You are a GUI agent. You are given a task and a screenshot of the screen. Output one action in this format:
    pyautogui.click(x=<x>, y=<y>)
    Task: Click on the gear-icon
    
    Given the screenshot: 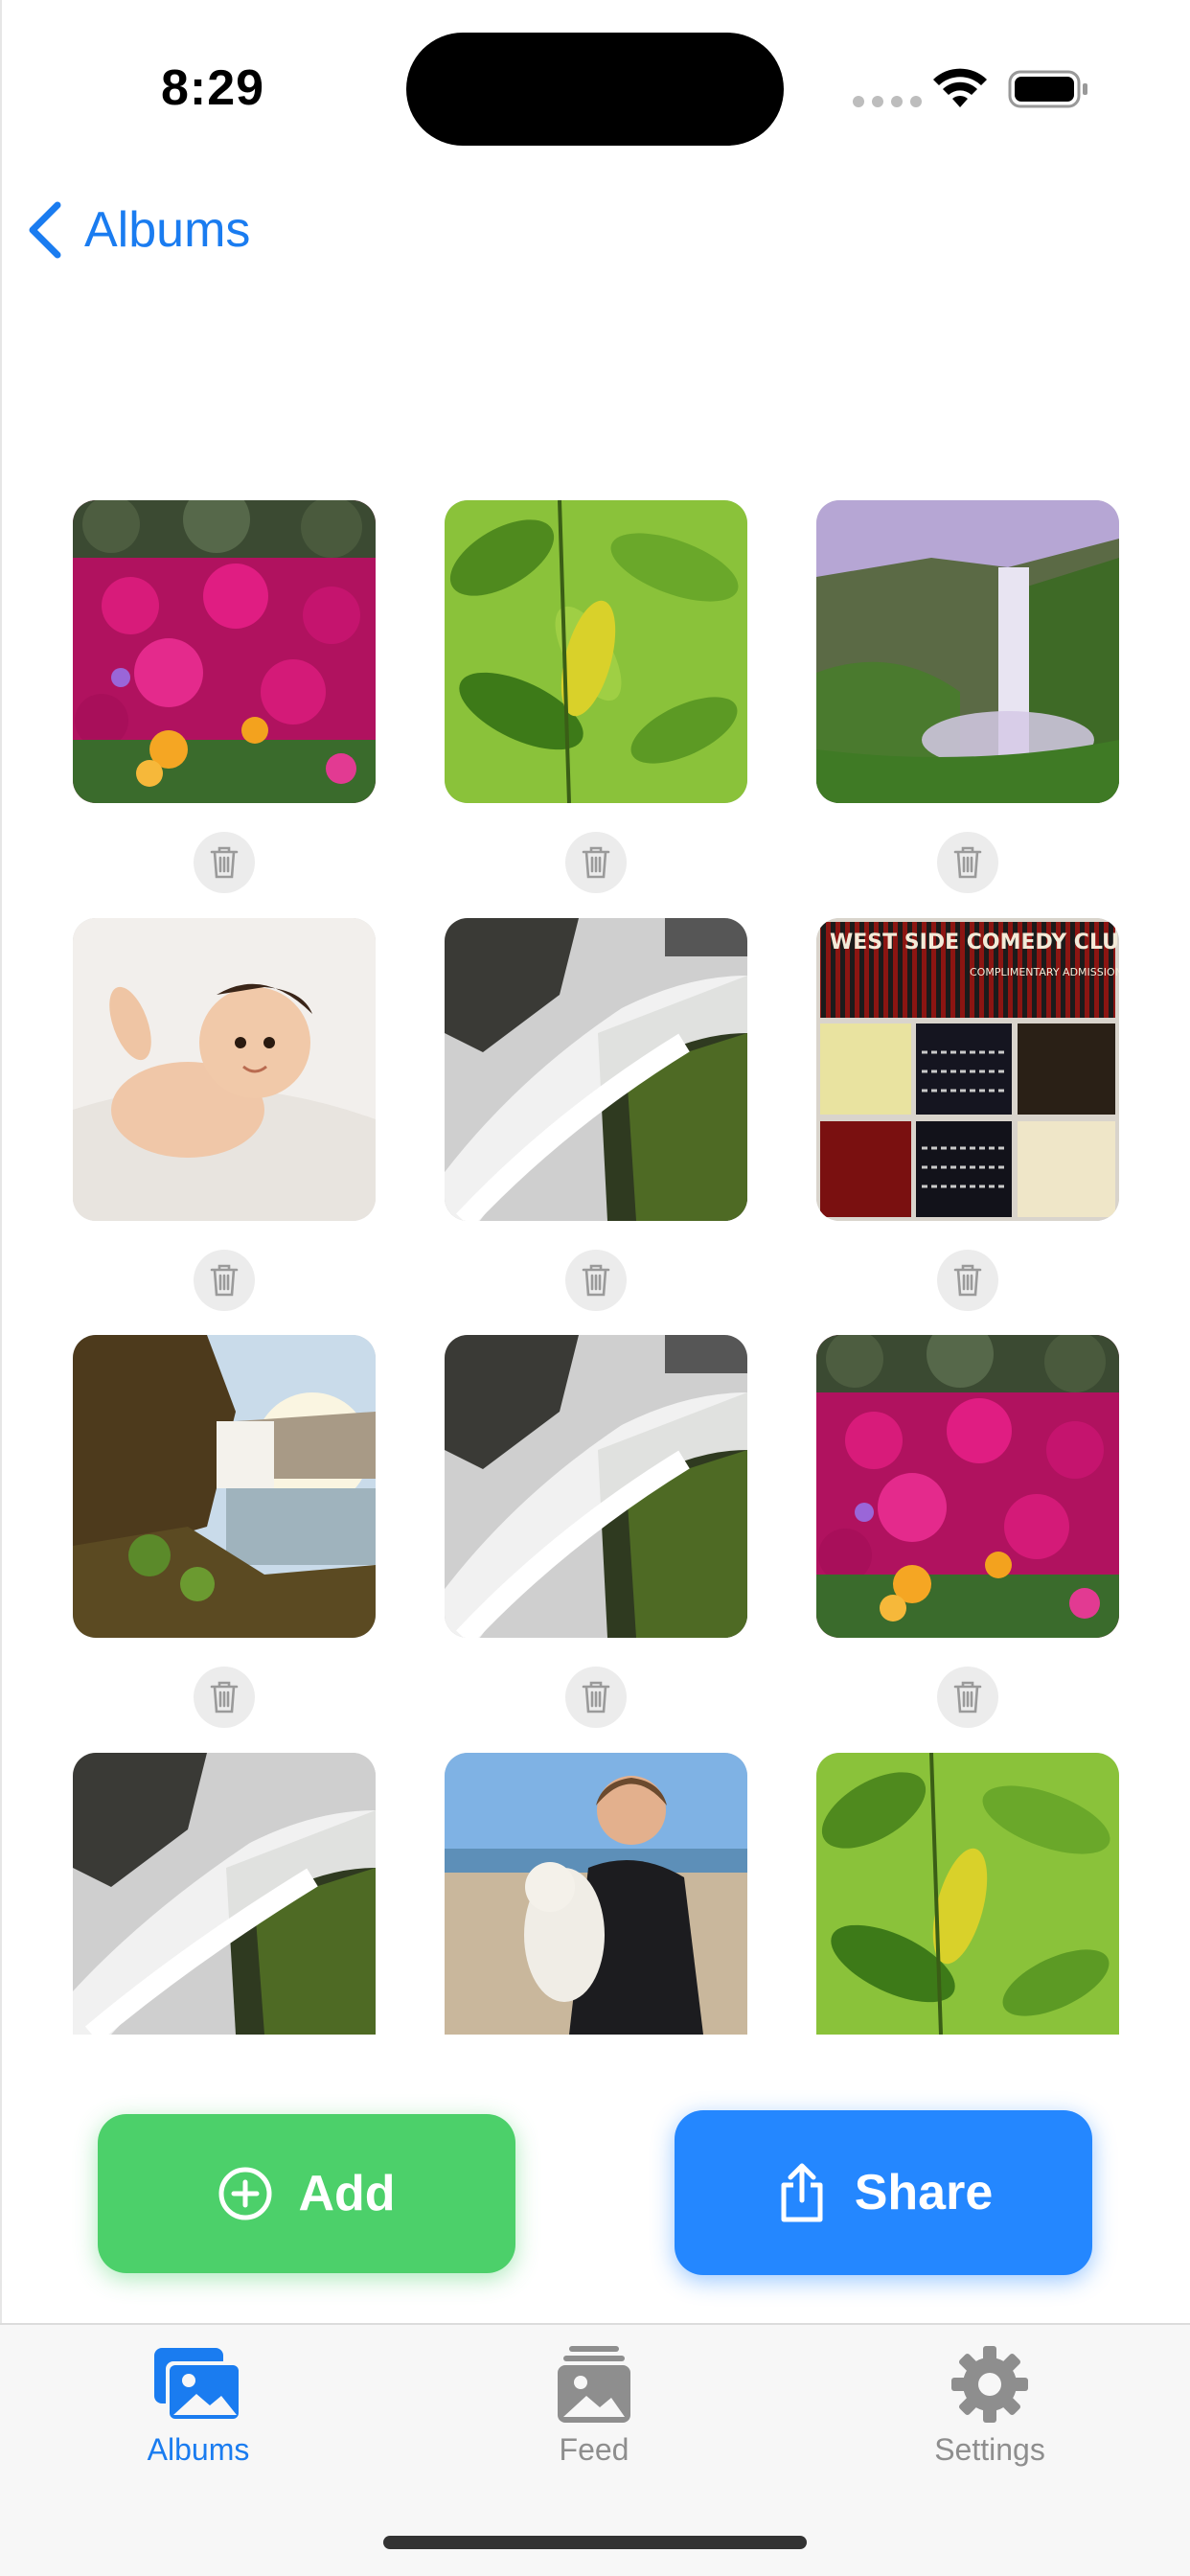 What is the action you would take?
    pyautogui.click(x=989, y=2384)
    